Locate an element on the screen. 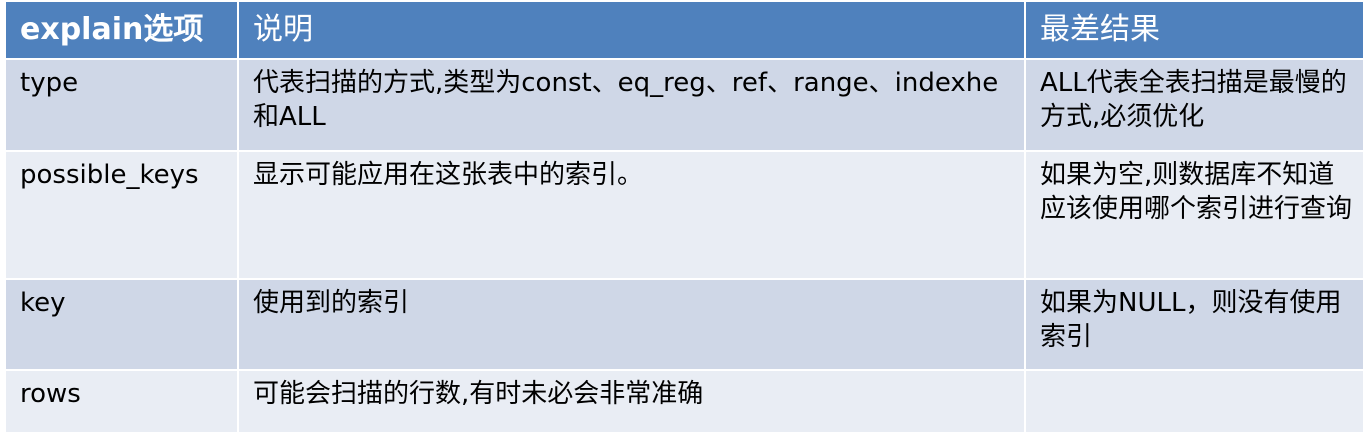 The height and width of the screenshot is (435, 1365). row-worst-key: 如果为NULL，则没有使用索引 is located at coordinates (1194, 324).